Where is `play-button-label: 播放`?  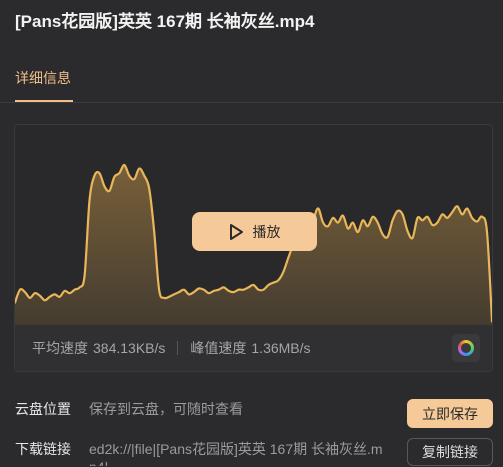
play-button-label: 播放 is located at coordinates (266, 231).